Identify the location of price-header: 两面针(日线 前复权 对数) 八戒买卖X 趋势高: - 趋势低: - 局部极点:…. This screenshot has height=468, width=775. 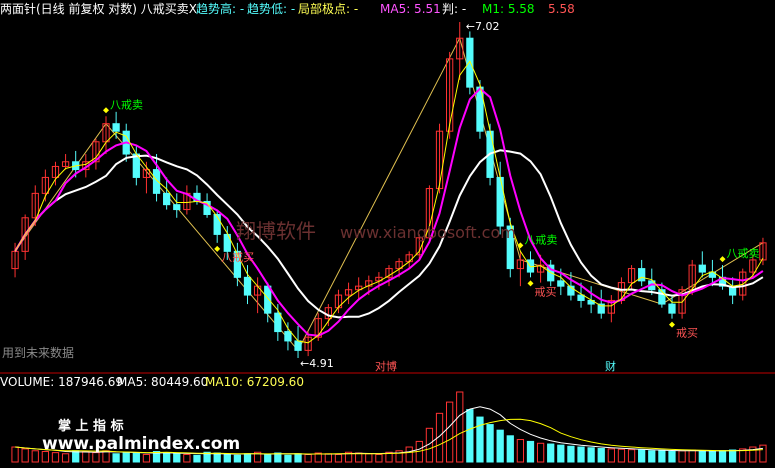
(287, 8).